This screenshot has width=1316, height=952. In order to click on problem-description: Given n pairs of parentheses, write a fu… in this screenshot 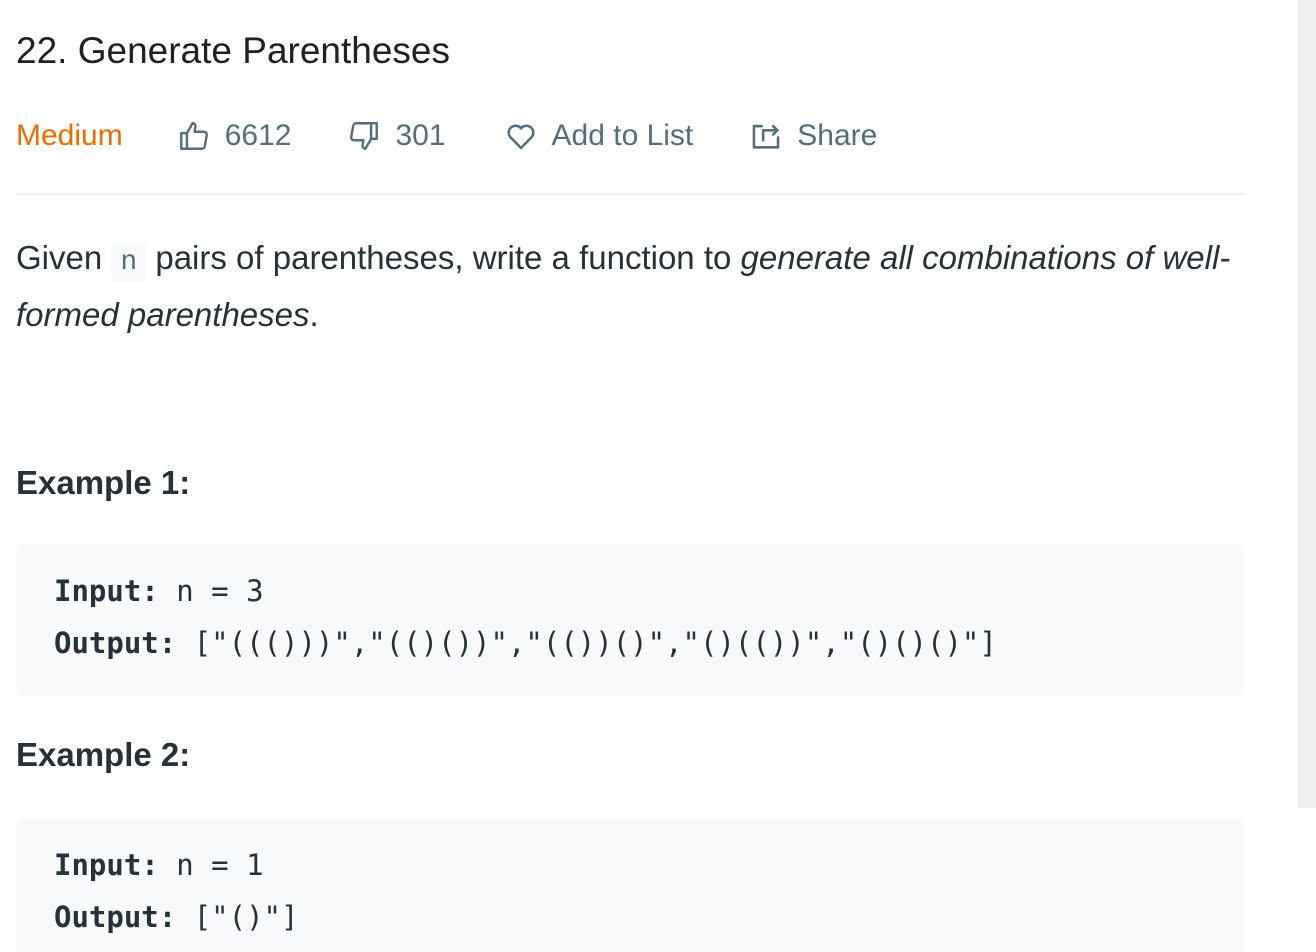, I will do `click(636, 286)`.